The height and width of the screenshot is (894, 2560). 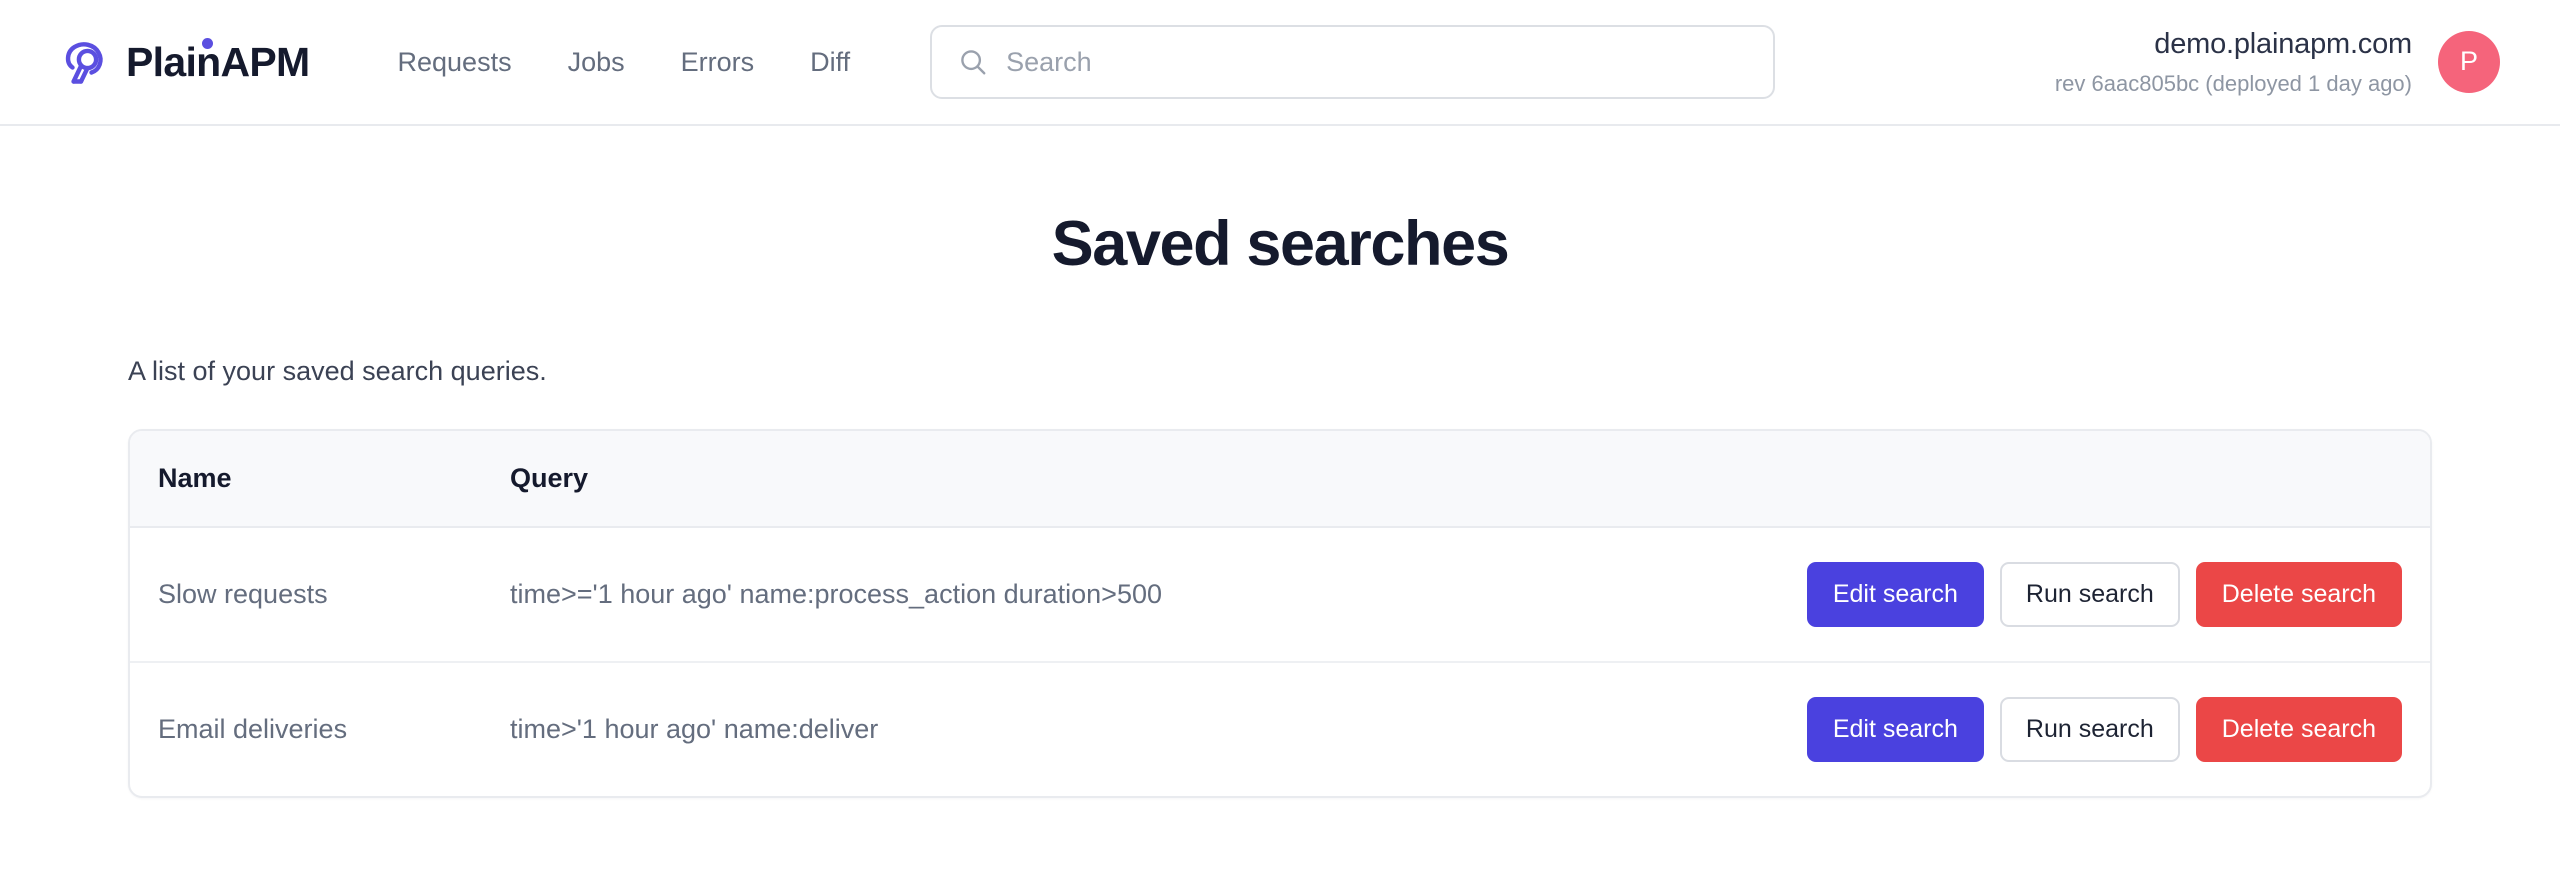 I want to click on brand-name-text: PlainAPM, so click(x=218, y=61).